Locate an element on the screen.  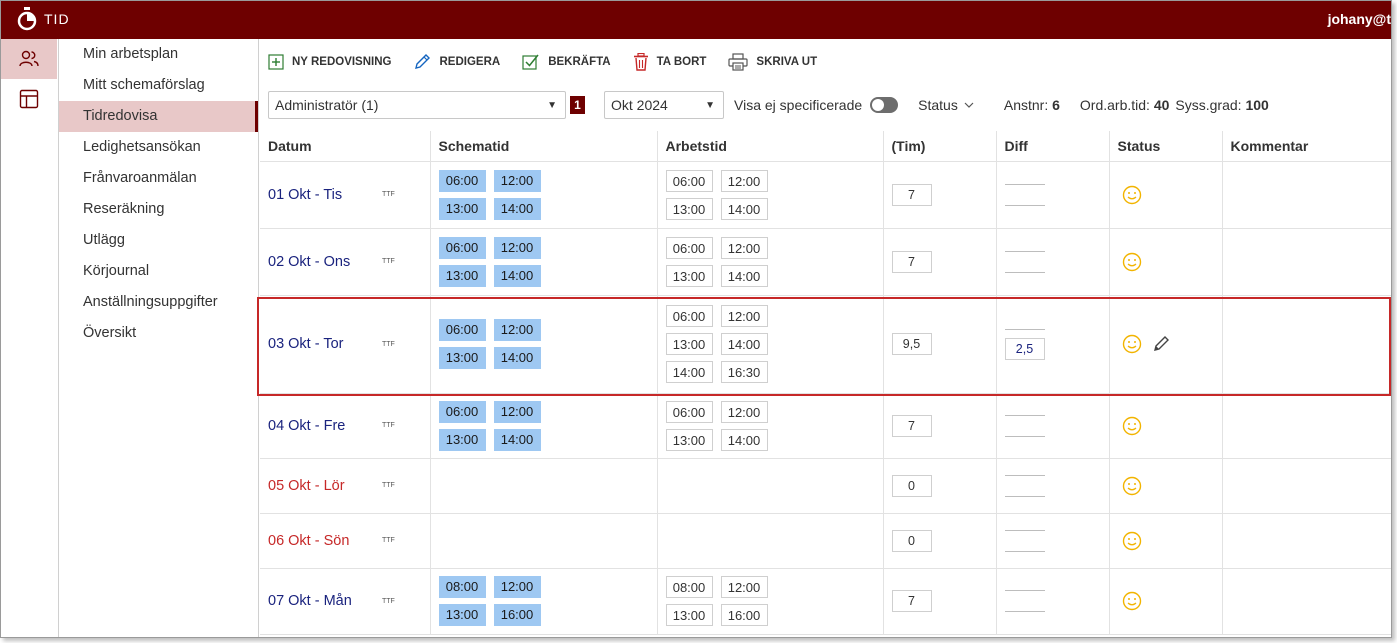
subnav-item-reserakning: Reseräkning is located at coordinates (158, 209).